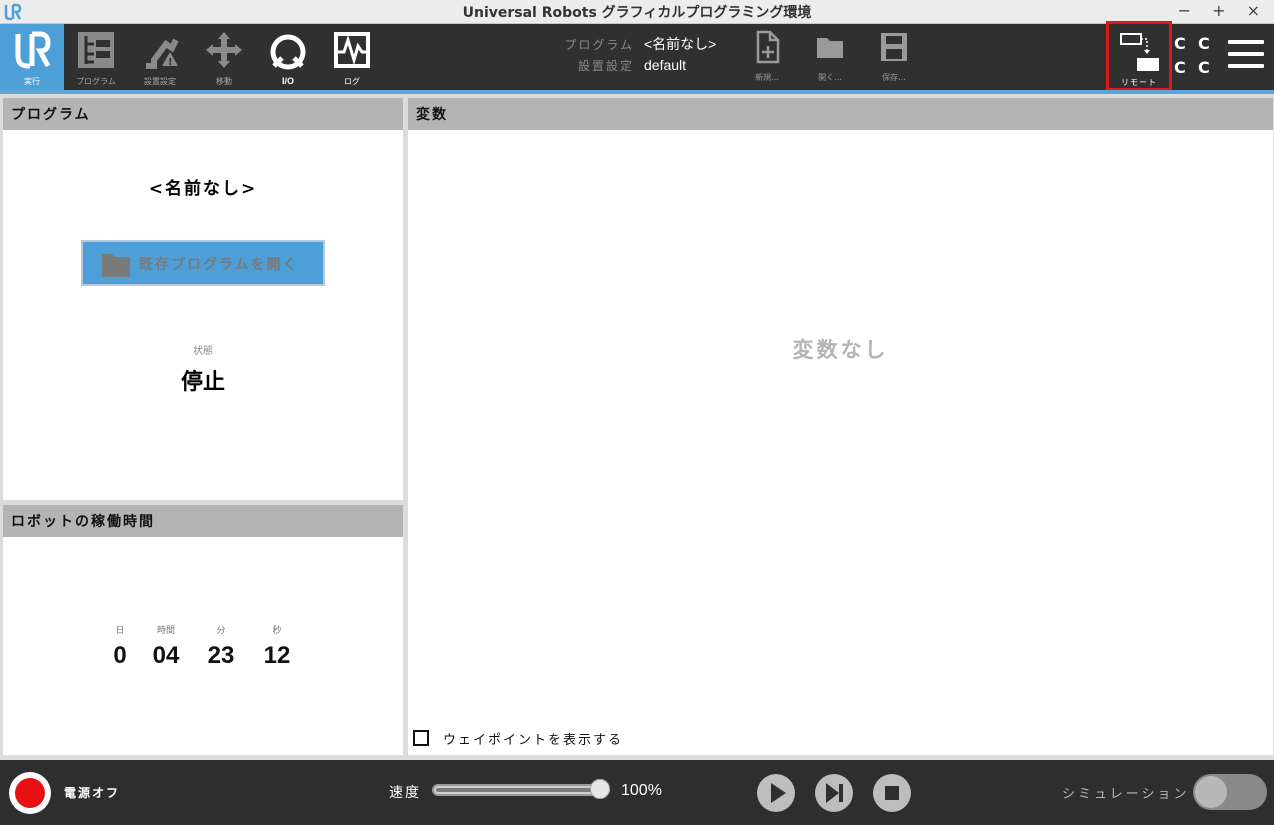 The image size is (1274, 825). I want to click on window-titlebar: Universal Robots グラフィカルプログラミング環境 − + ×, so click(637, 12).